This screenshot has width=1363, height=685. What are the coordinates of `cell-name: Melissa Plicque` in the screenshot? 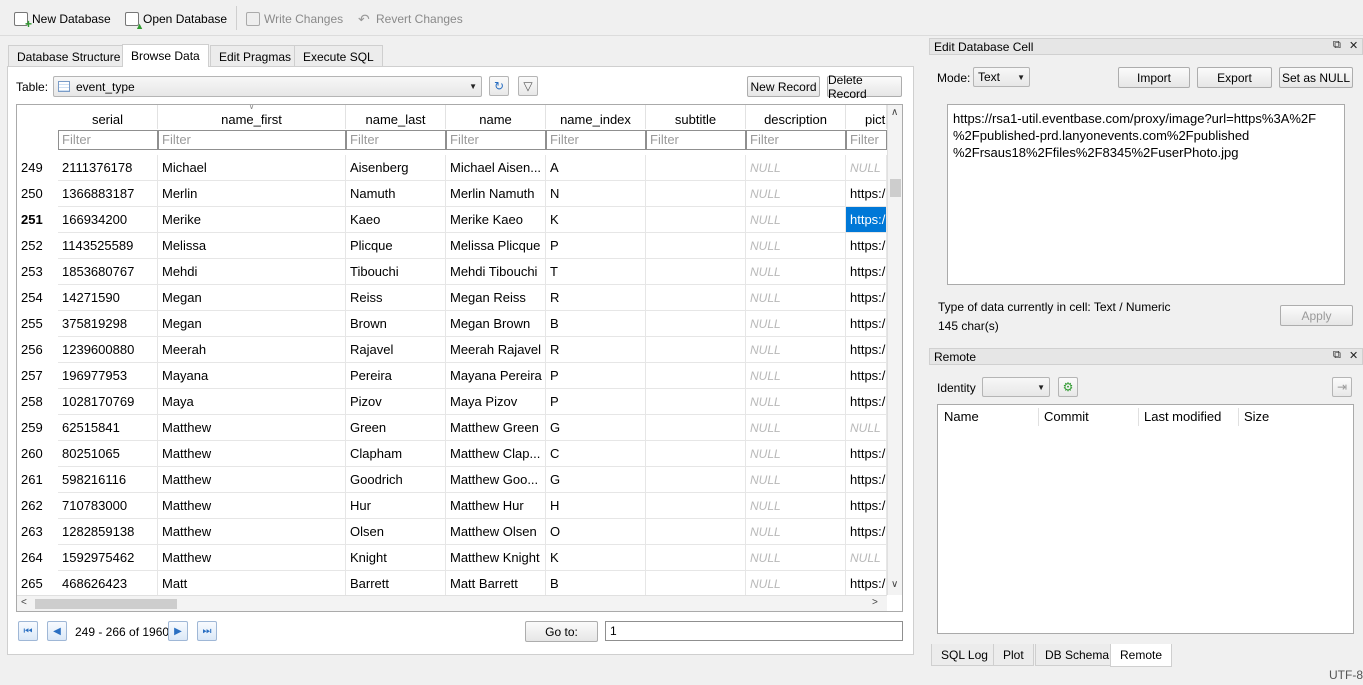 It's located at (496, 246).